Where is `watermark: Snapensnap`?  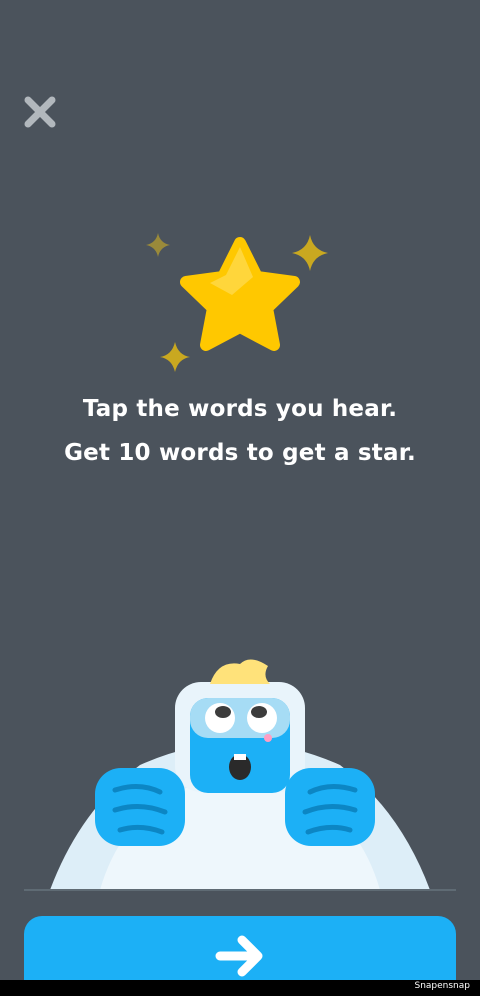
watermark: Snapensnap is located at coordinates (442, 986).